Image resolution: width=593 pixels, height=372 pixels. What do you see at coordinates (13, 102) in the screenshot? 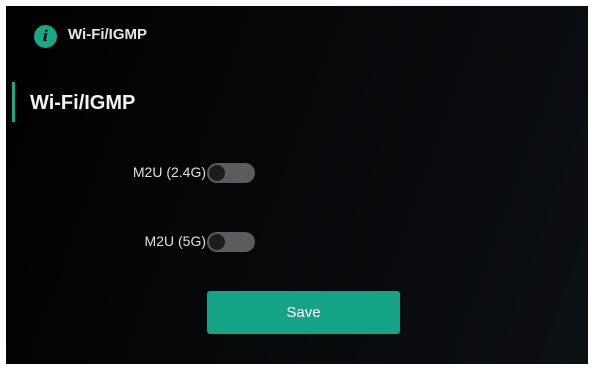
I see `section-accent-bar` at bounding box center [13, 102].